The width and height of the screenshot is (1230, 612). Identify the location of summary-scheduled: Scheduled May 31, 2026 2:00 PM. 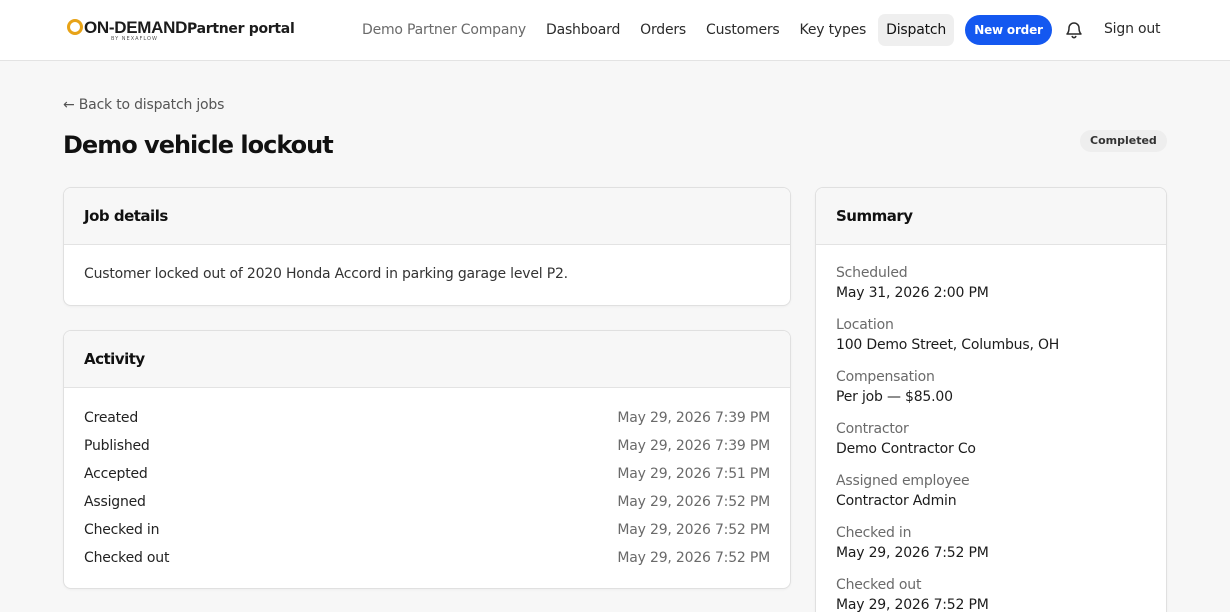
(991, 289).